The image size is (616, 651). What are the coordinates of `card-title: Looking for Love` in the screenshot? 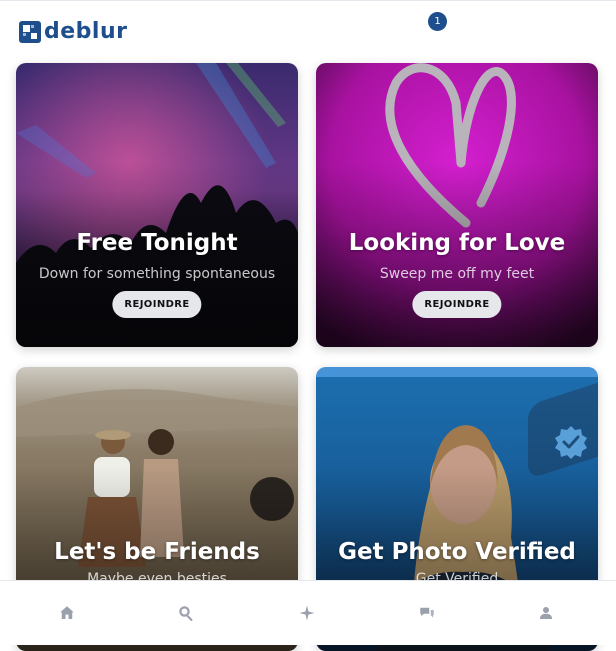 It's located at (457, 243).